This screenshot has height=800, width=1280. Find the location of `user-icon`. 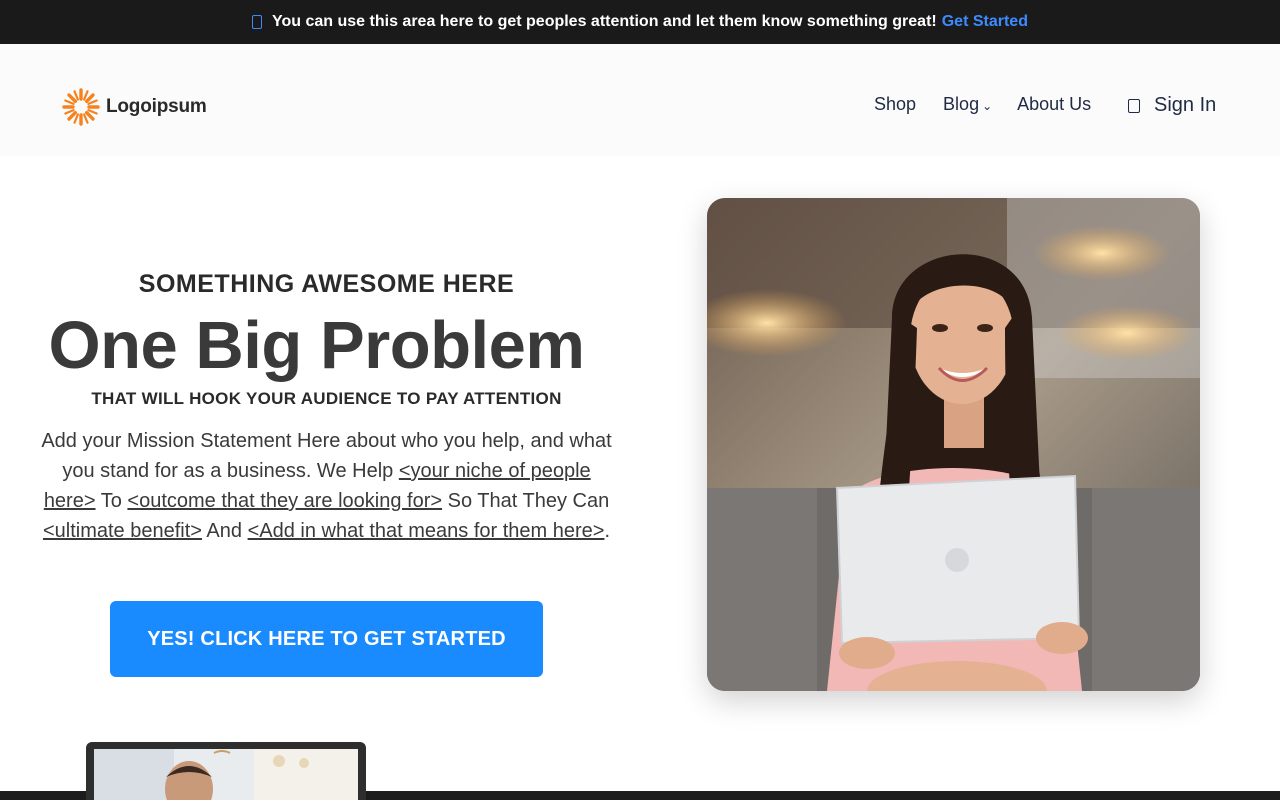

user-icon is located at coordinates (1134, 105).